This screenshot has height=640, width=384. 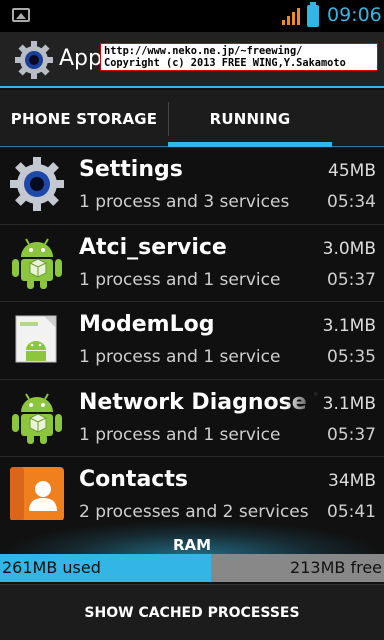 I want to click on ram-used-text: 261MB used, so click(x=51, y=567).